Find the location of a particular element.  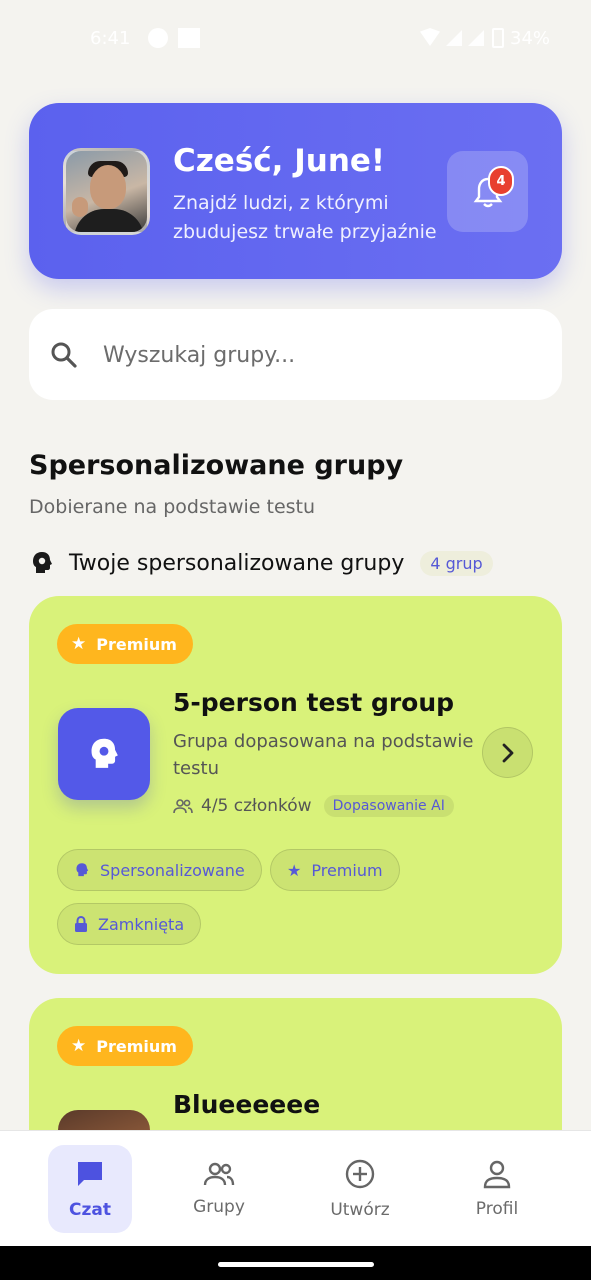

nav-label: Utwórz is located at coordinates (360, 1210).